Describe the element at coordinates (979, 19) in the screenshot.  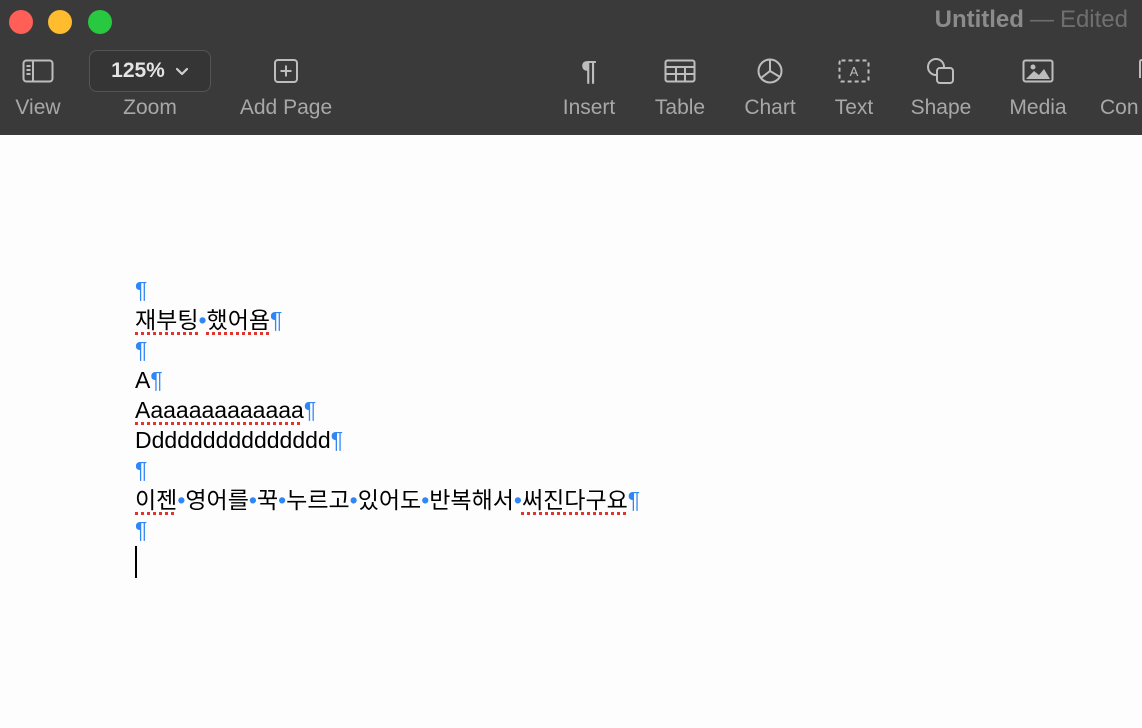
I see `document-name: Untitled` at that location.